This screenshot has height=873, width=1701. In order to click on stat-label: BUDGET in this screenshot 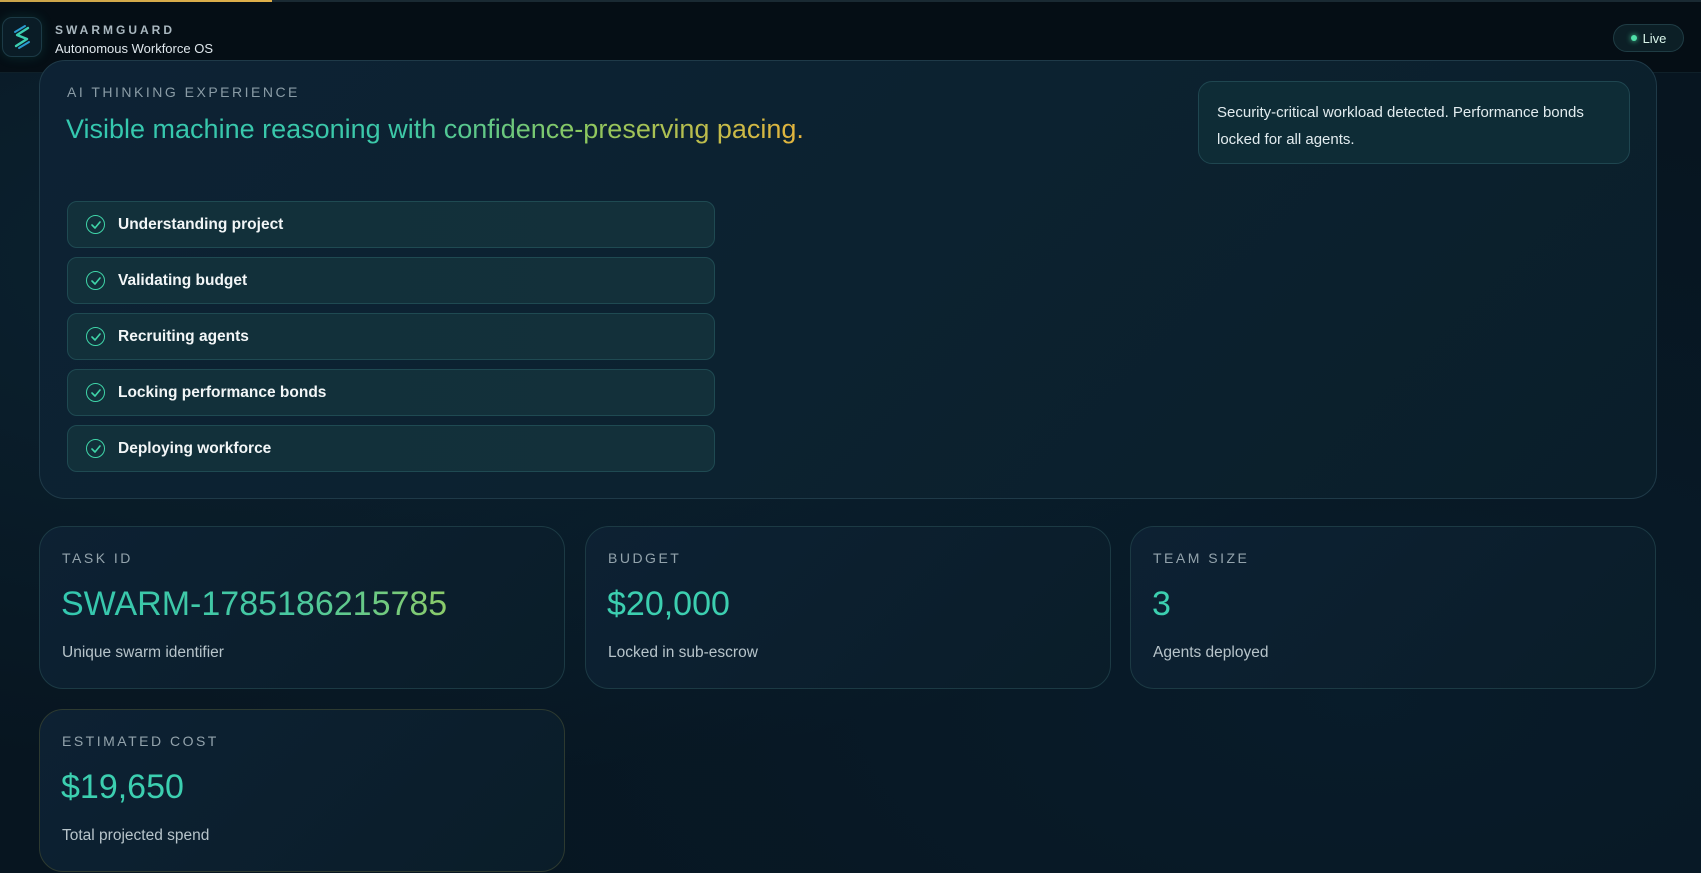, I will do `click(645, 558)`.